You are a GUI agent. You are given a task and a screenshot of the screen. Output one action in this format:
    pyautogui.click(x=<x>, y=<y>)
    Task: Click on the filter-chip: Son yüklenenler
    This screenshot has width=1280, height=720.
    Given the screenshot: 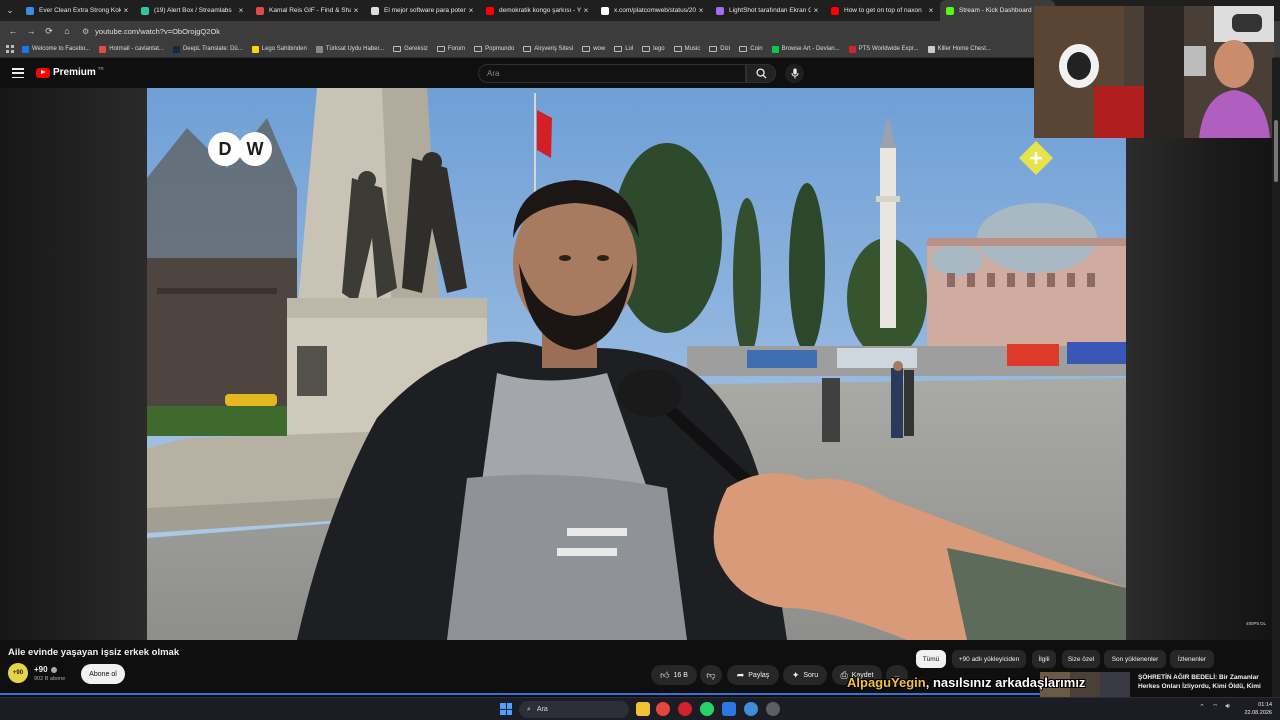 What is the action you would take?
    pyautogui.click(x=1135, y=659)
    